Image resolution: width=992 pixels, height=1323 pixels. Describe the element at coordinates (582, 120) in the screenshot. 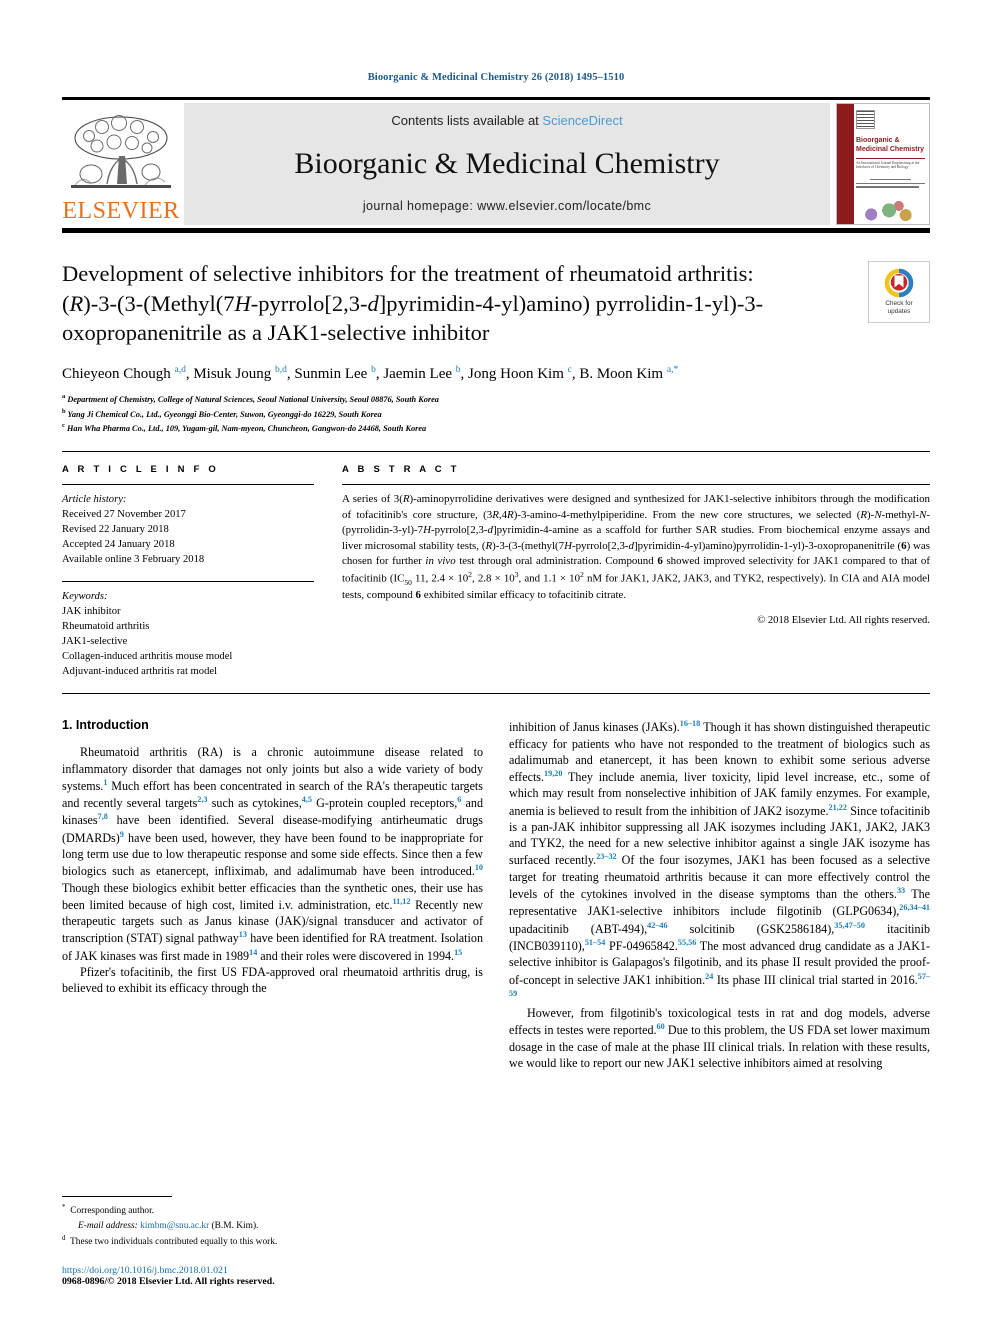

I see `sciencedirect-link: ScienceDirect` at that location.